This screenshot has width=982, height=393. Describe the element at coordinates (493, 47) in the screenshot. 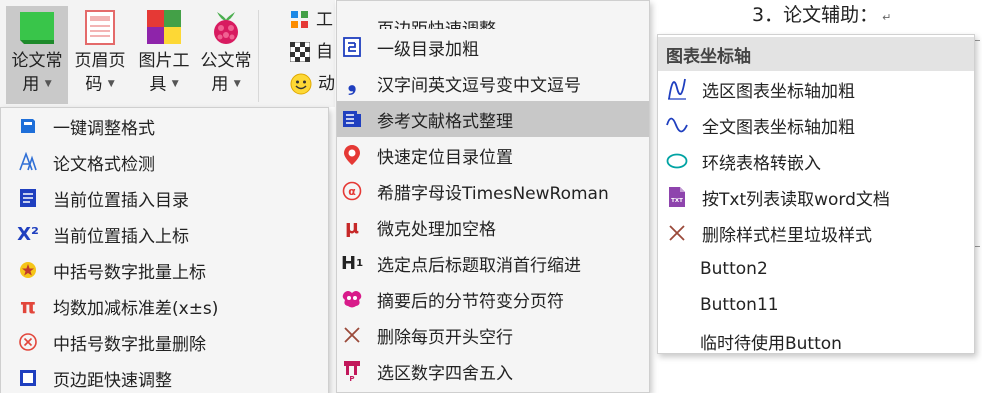

I see `menu-item-level1-bold: 一级目录加粗` at that location.